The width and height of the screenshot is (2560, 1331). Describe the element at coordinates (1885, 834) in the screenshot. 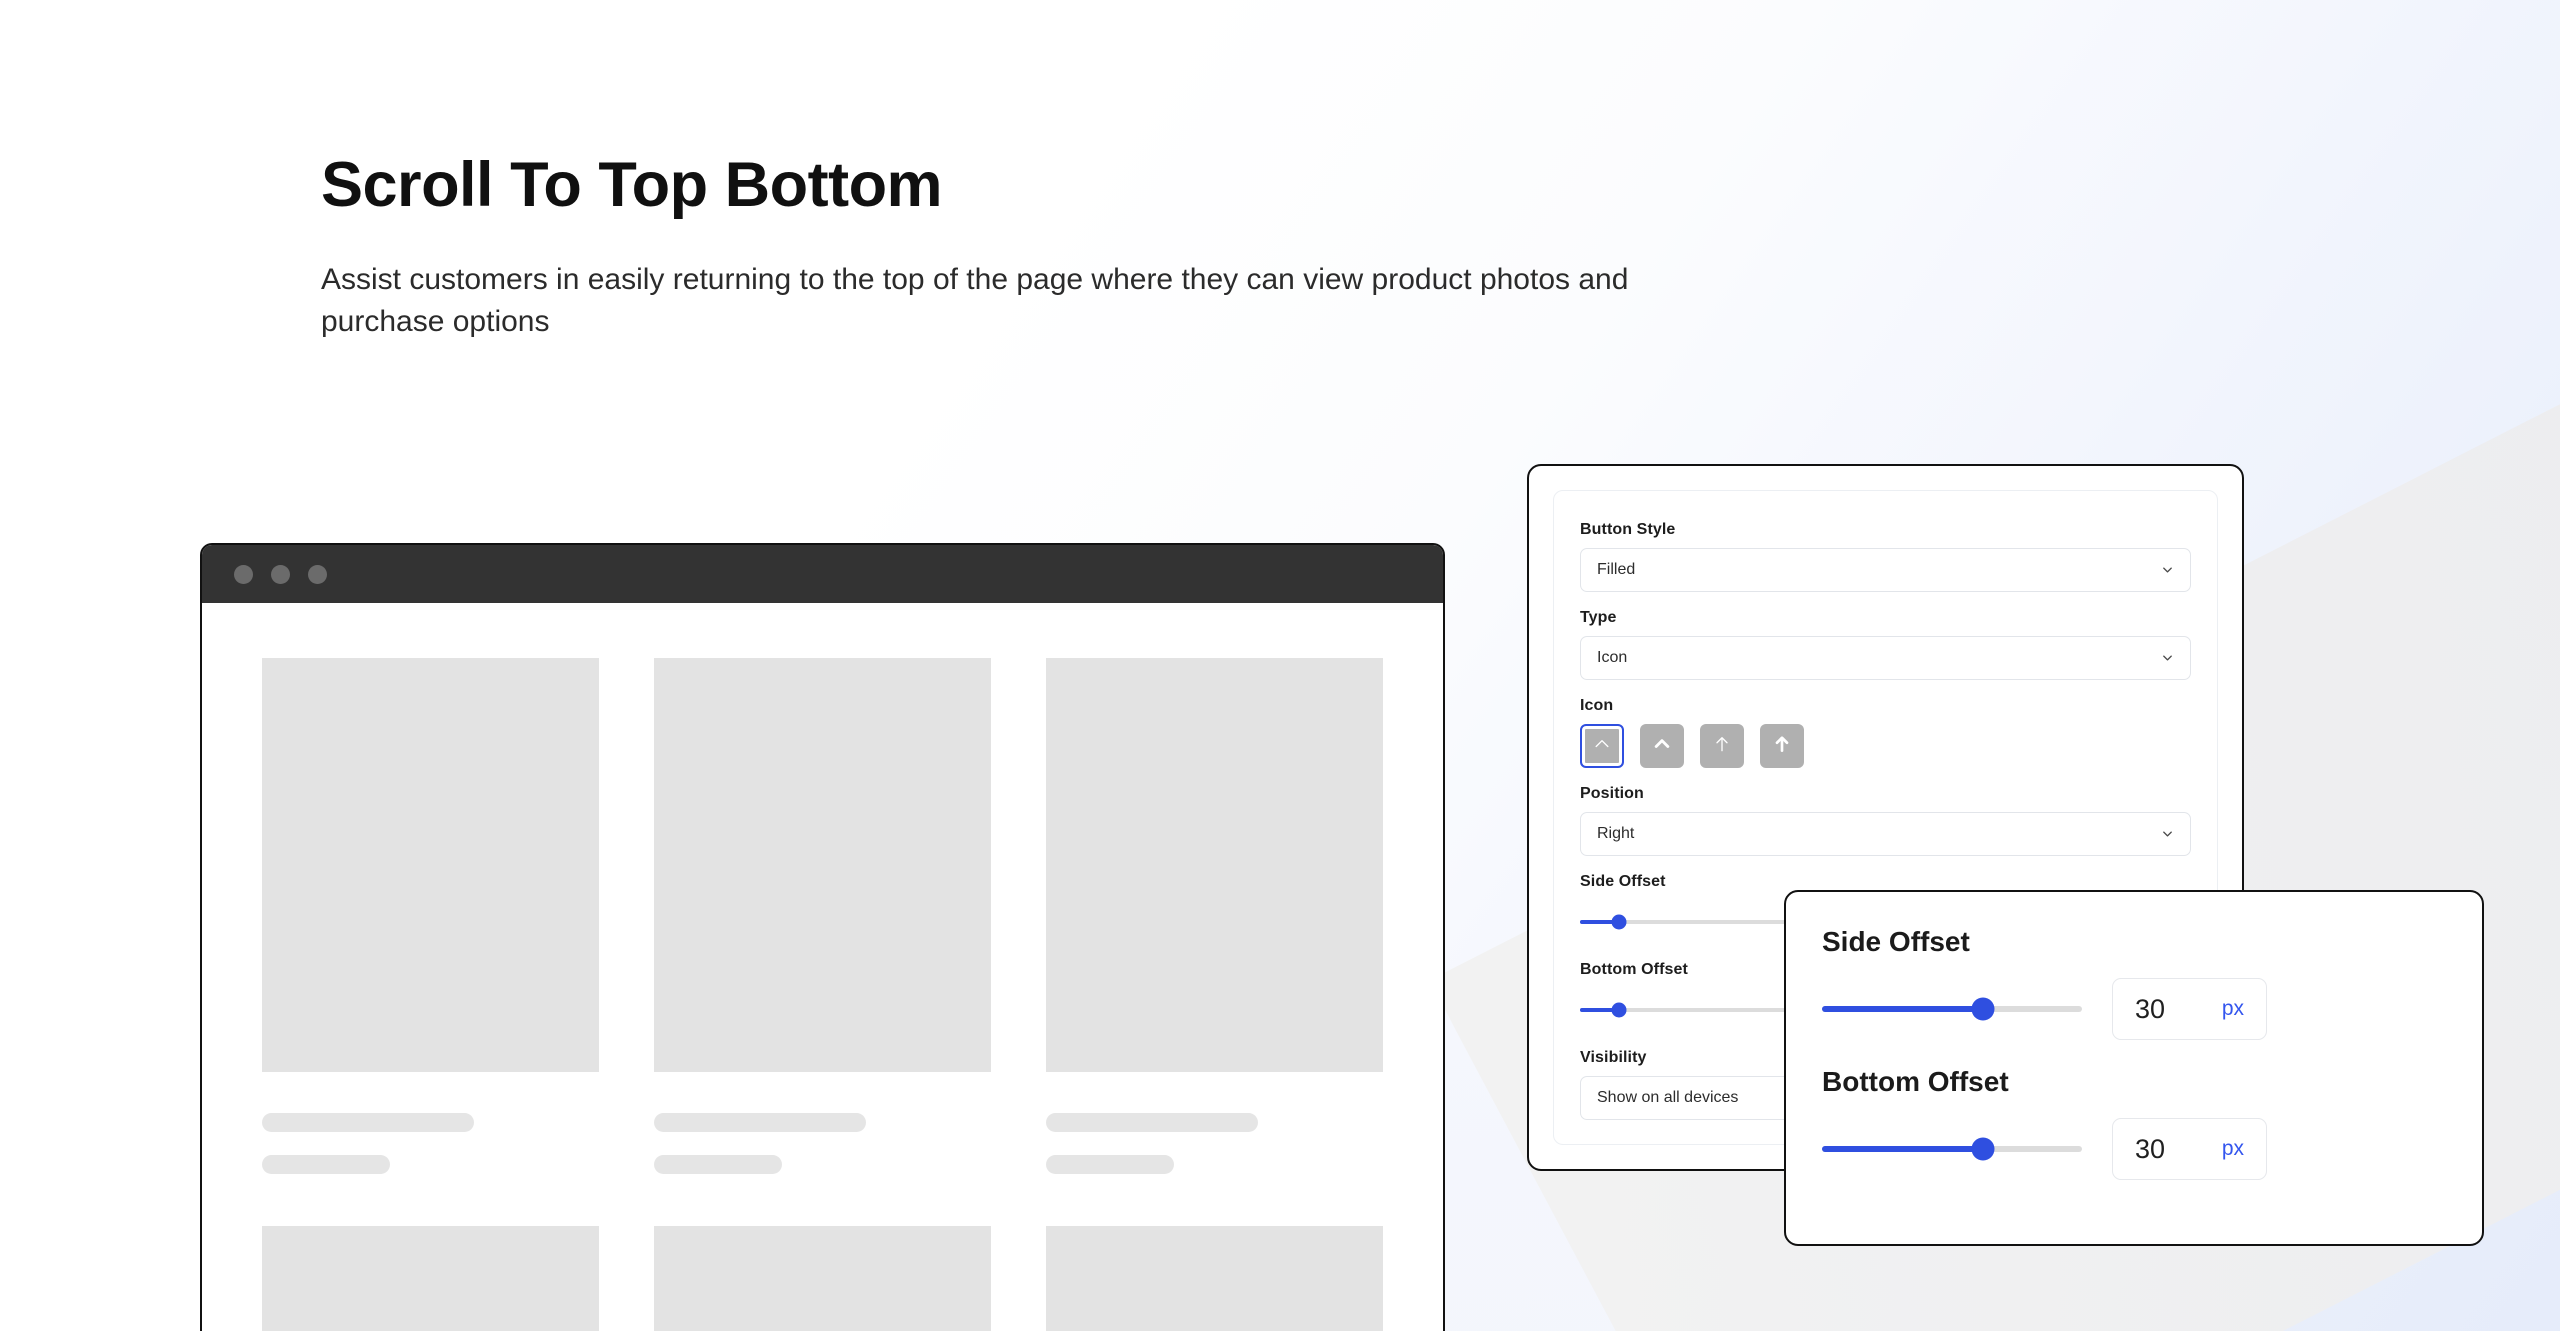

I see `position-select: Right` at that location.